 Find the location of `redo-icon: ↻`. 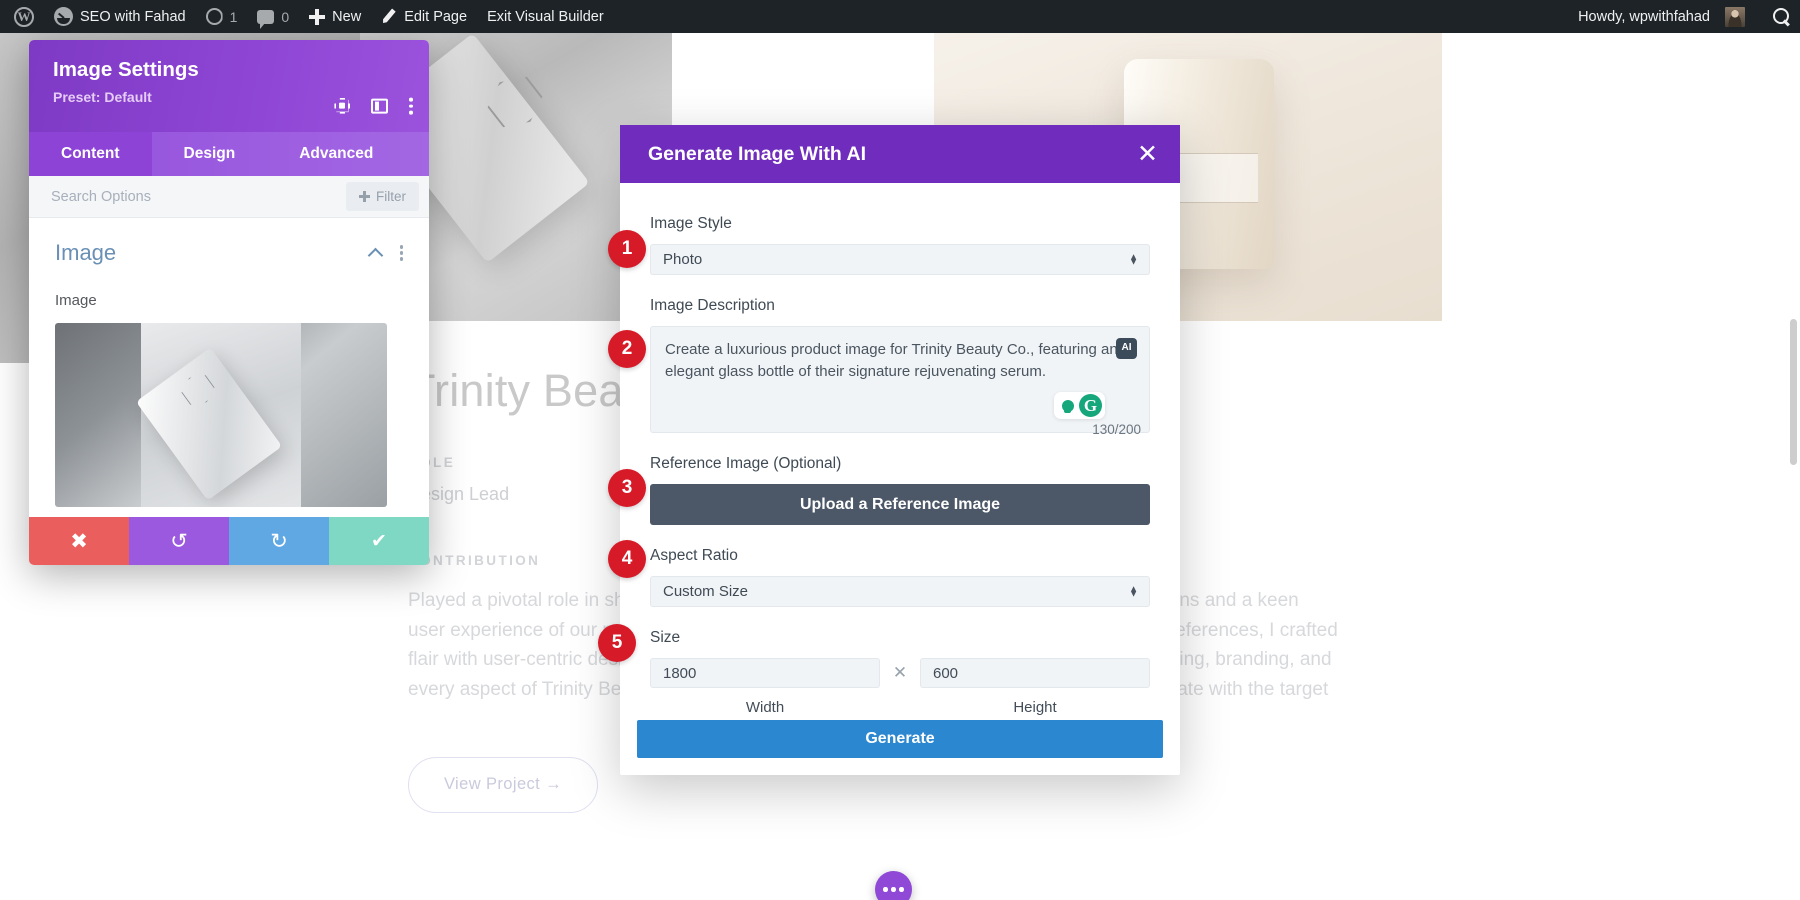

redo-icon: ↻ is located at coordinates (279, 541).